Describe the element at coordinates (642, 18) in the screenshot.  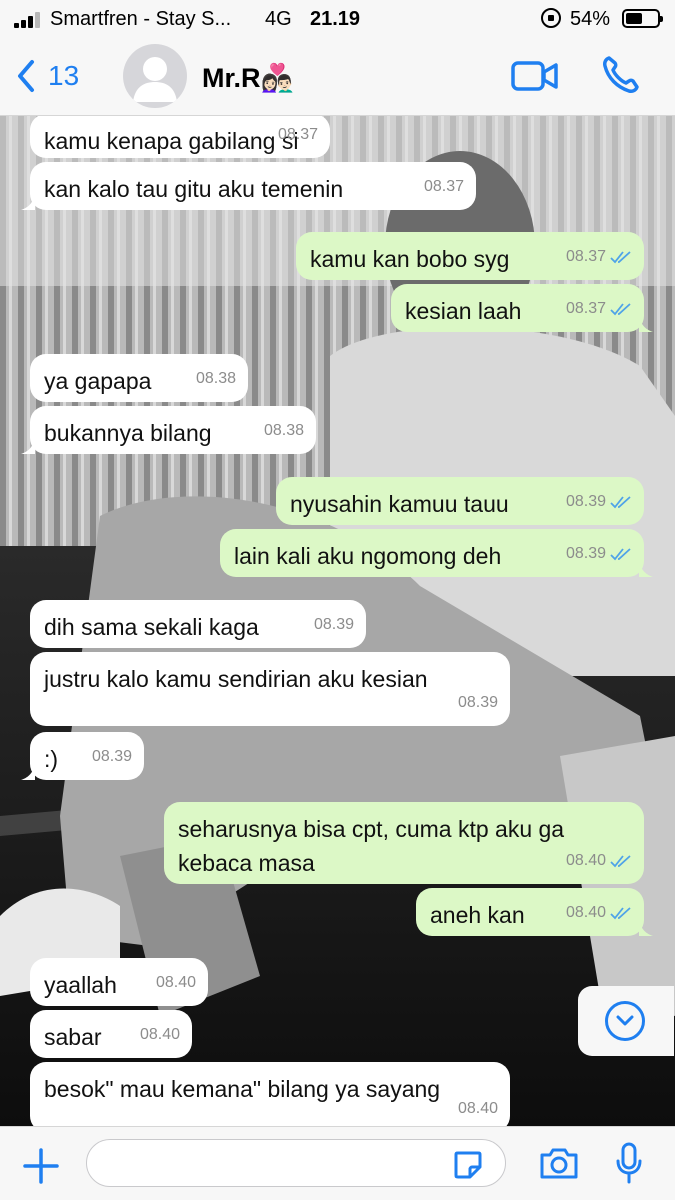
I see `battery-icon` at that location.